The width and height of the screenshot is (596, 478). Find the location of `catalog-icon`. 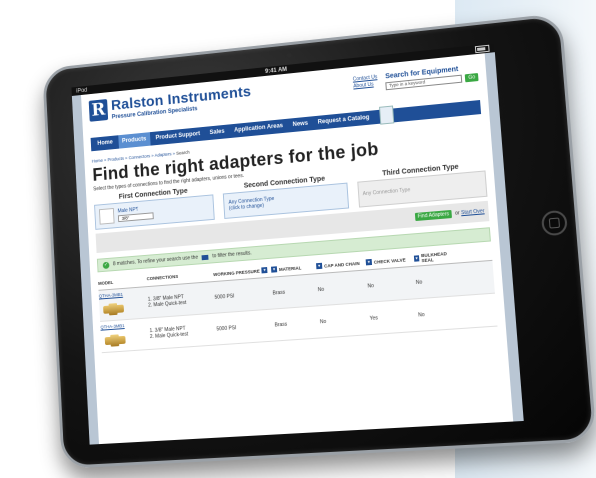

catalog-icon is located at coordinates (386, 115).